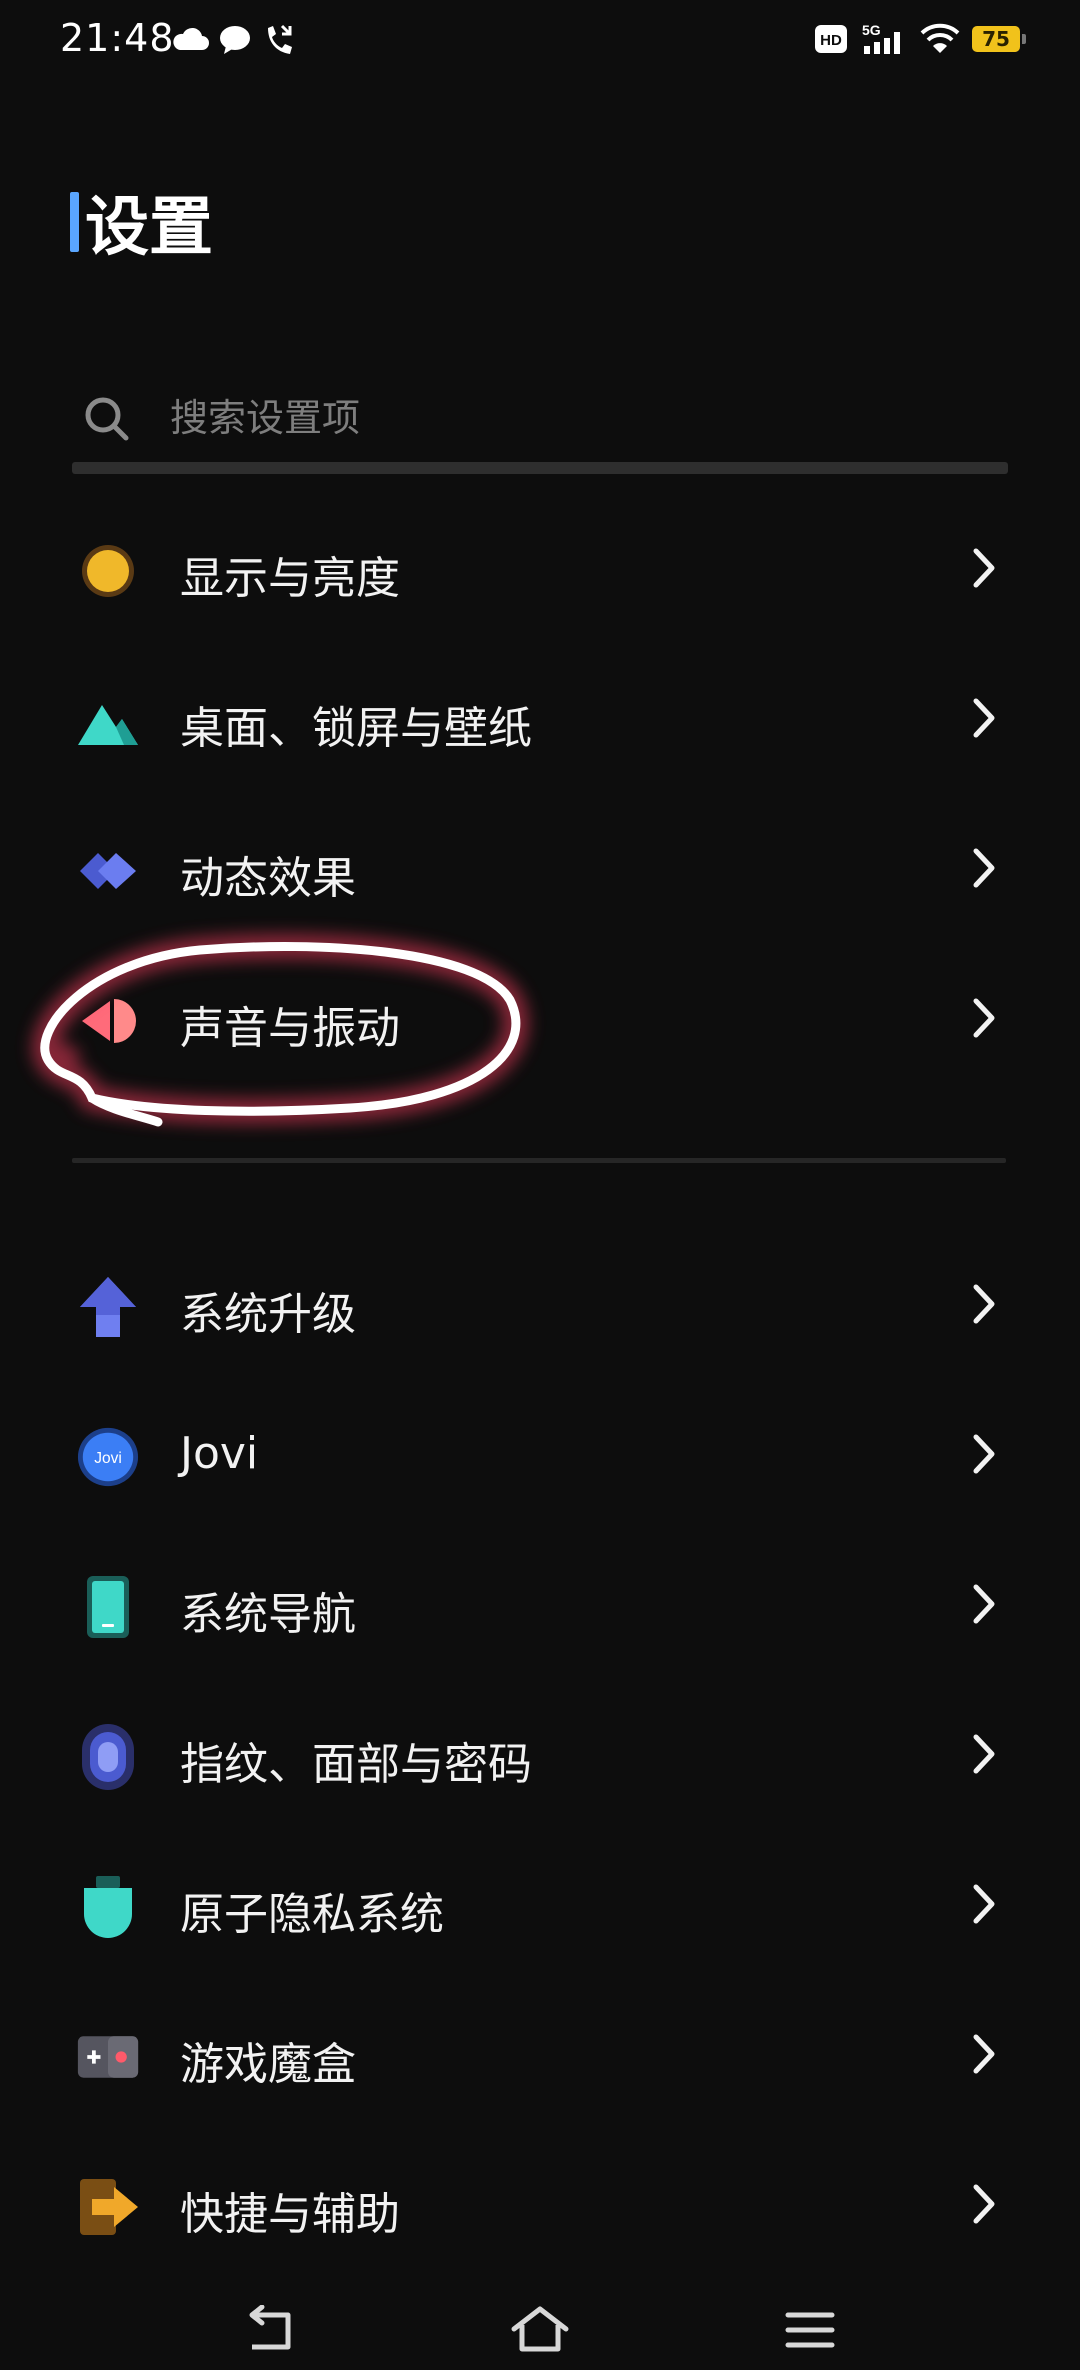 This screenshot has width=1080, height=2370. Describe the element at coordinates (108, 2057) in the screenshot. I see `game-box-icon` at that location.